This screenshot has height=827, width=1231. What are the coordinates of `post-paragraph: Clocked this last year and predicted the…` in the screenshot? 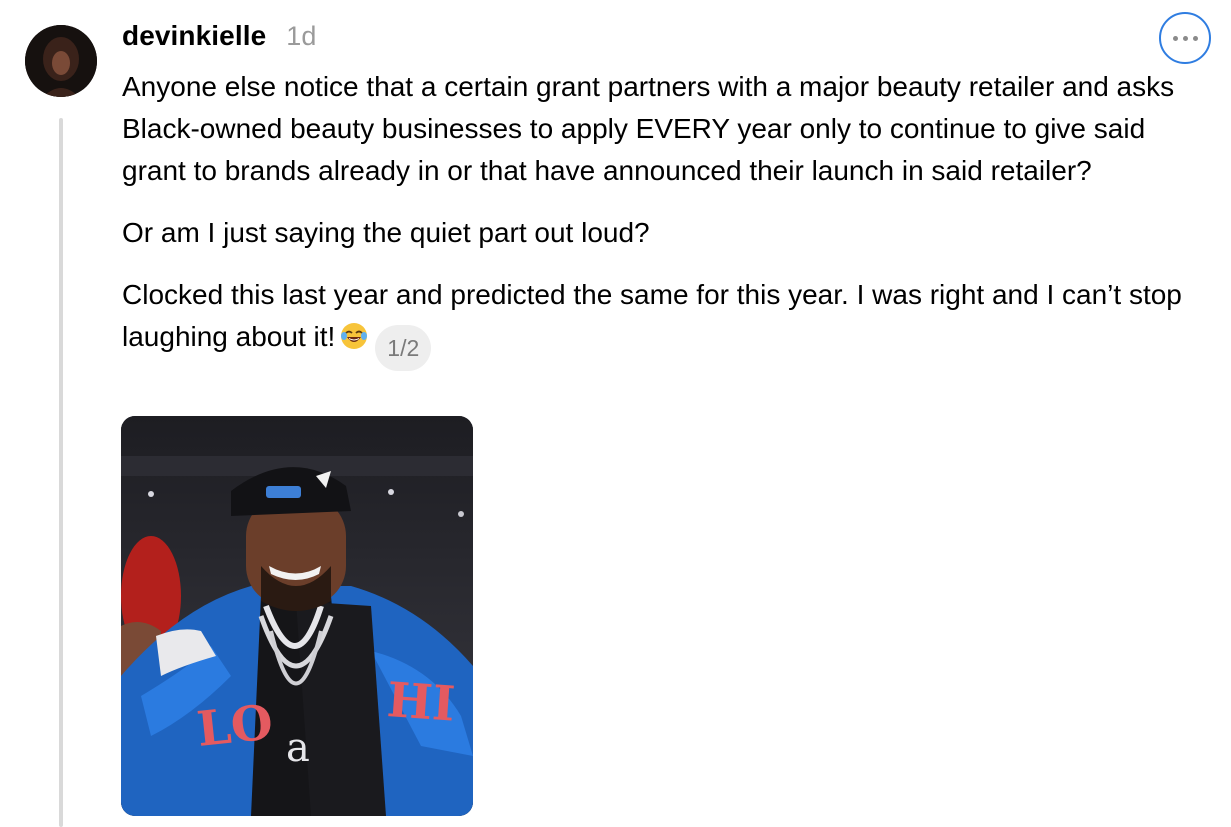 It's located at (667, 322).